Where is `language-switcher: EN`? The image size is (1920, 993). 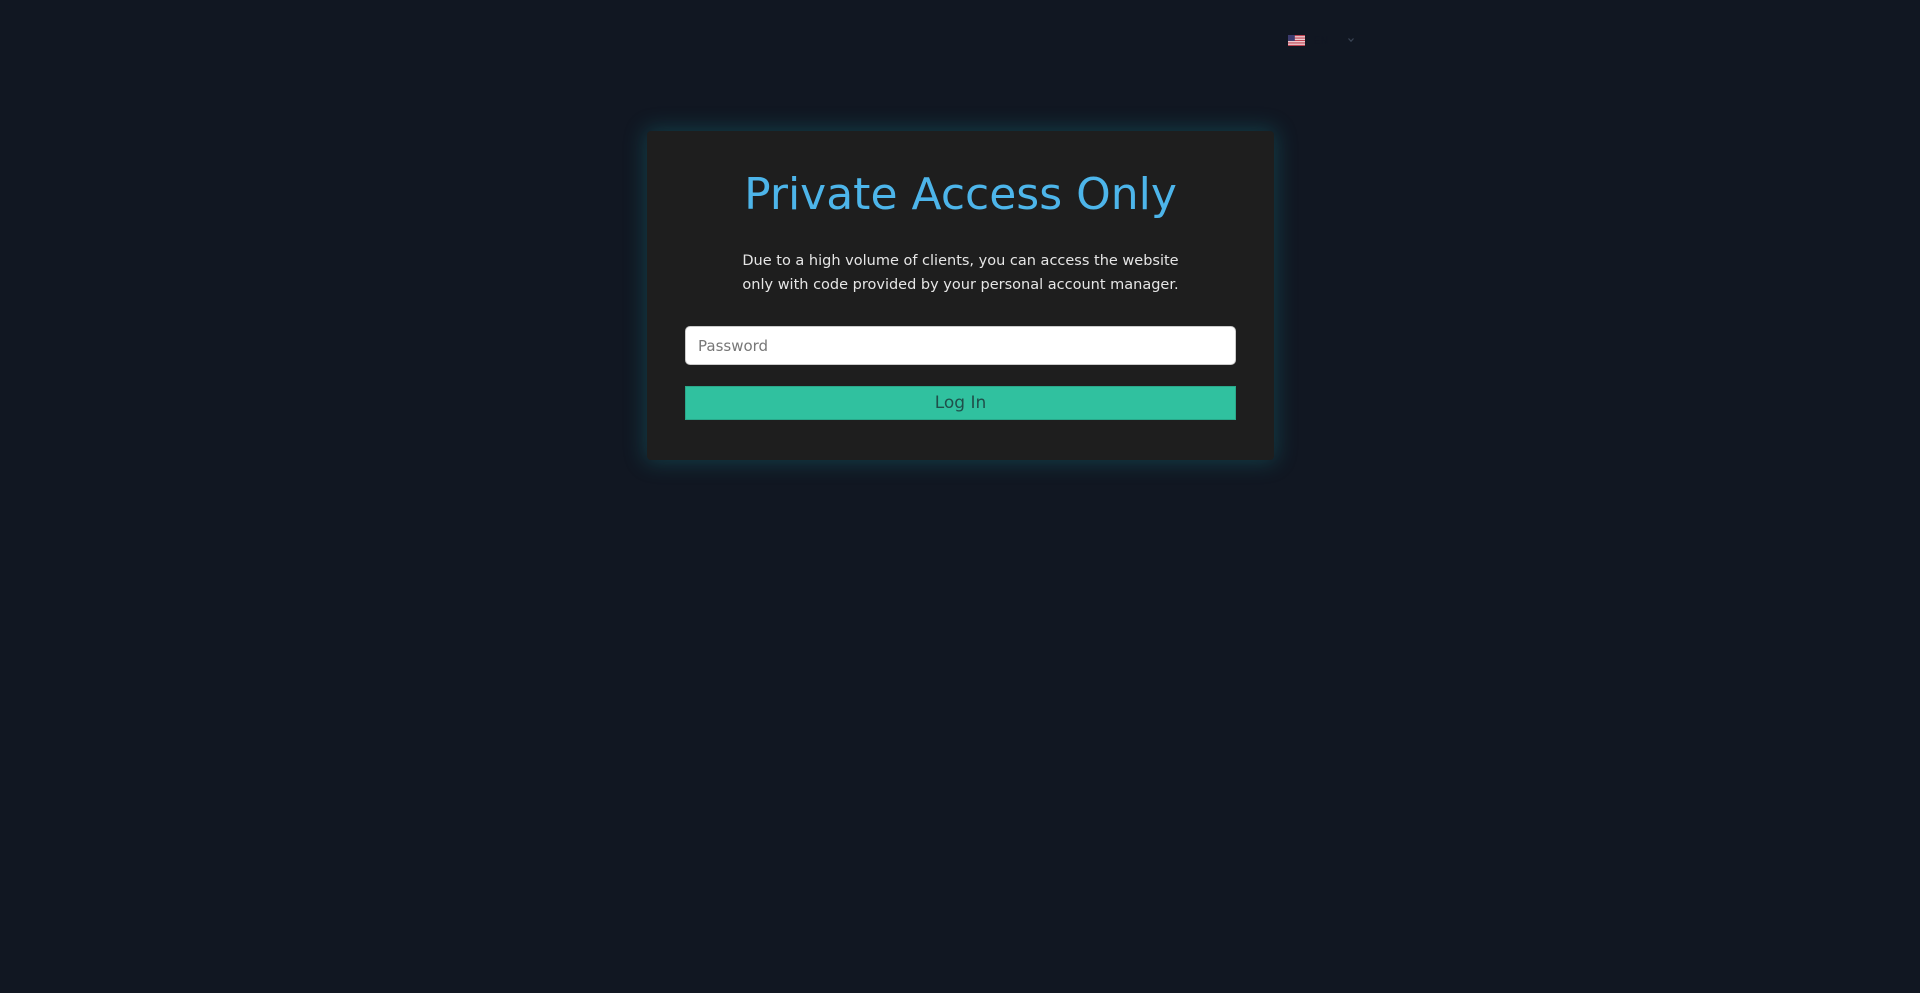
language-switcher: EN is located at coordinates (1321, 40).